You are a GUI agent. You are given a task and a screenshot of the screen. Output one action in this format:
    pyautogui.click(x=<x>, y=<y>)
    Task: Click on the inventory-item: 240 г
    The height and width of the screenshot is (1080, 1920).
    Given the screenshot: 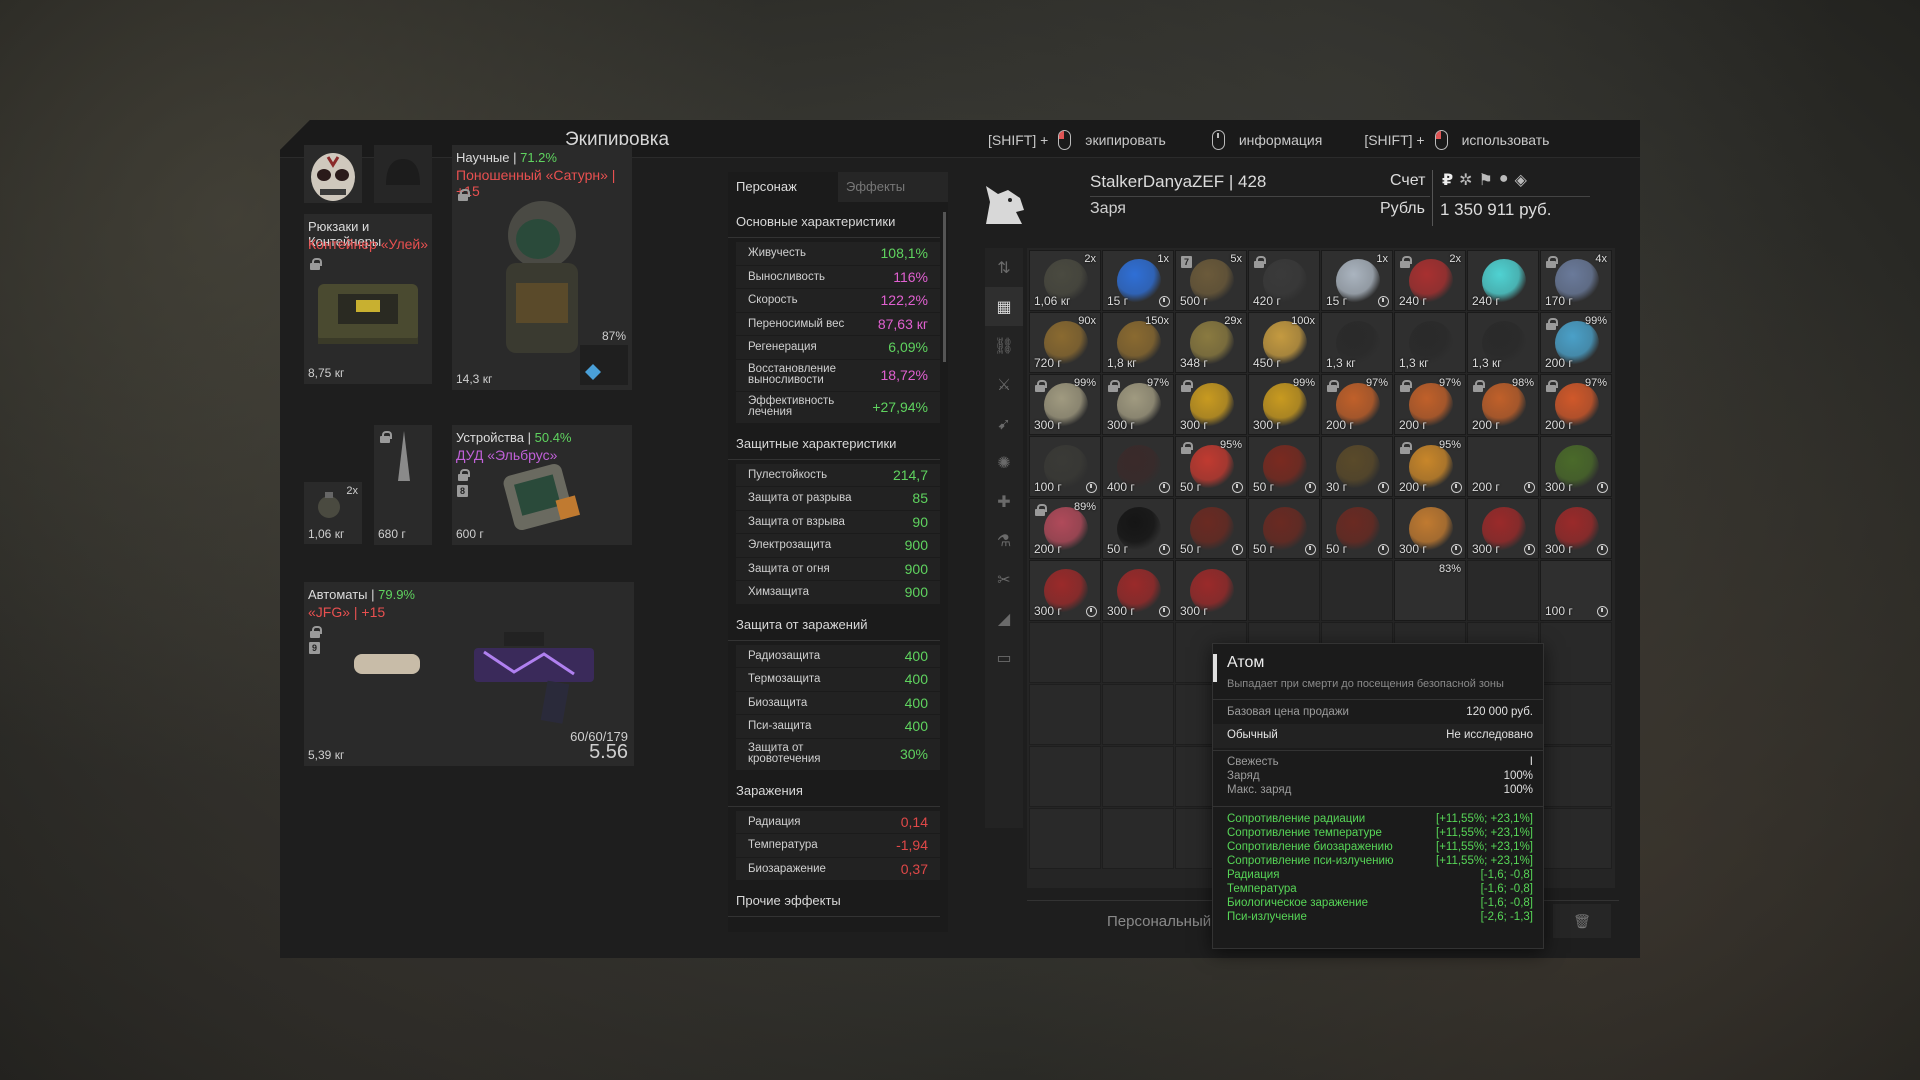 What is the action you would take?
    pyautogui.click(x=1503, y=280)
    